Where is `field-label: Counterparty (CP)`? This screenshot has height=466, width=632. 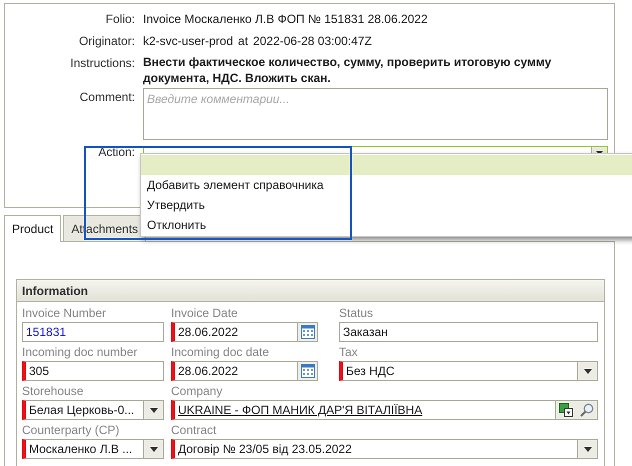 field-label: Counterparty (CP) is located at coordinates (71, 430).